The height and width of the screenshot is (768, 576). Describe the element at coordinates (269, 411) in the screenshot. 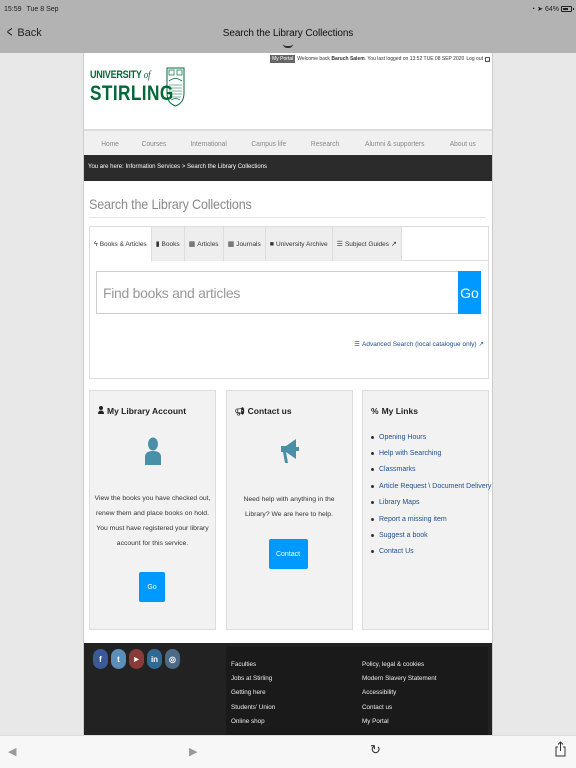

I see `card-title: Contact us` at that location.